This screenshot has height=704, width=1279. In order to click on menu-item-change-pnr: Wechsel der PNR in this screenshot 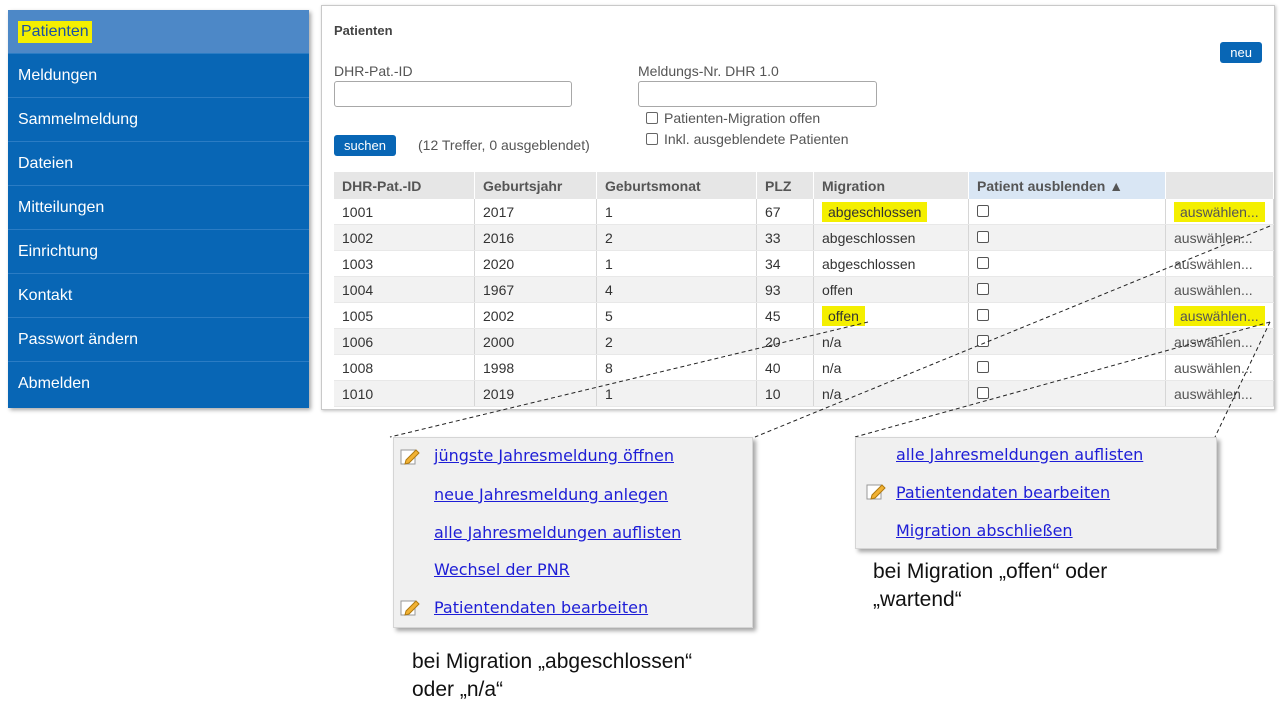, I will do `click(502, 569)`.